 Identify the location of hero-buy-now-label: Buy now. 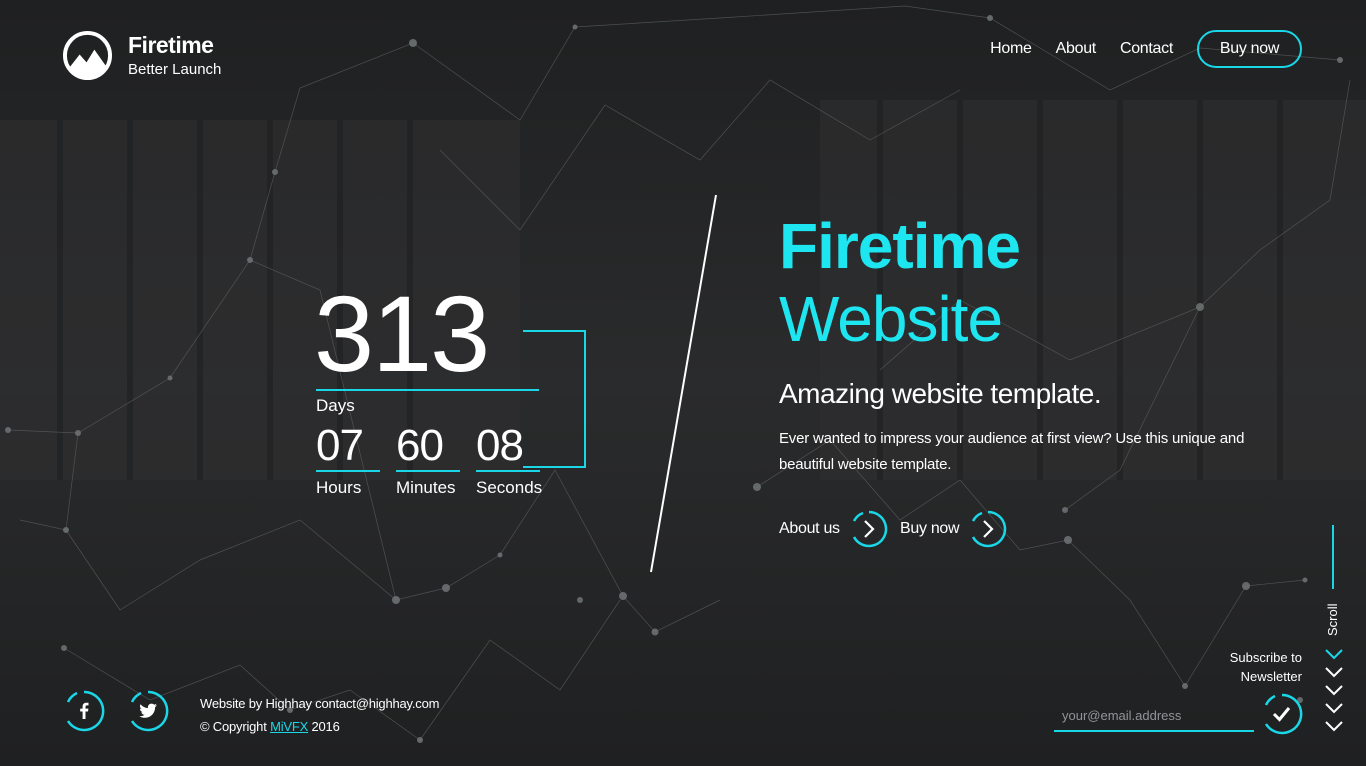
(930, 528).